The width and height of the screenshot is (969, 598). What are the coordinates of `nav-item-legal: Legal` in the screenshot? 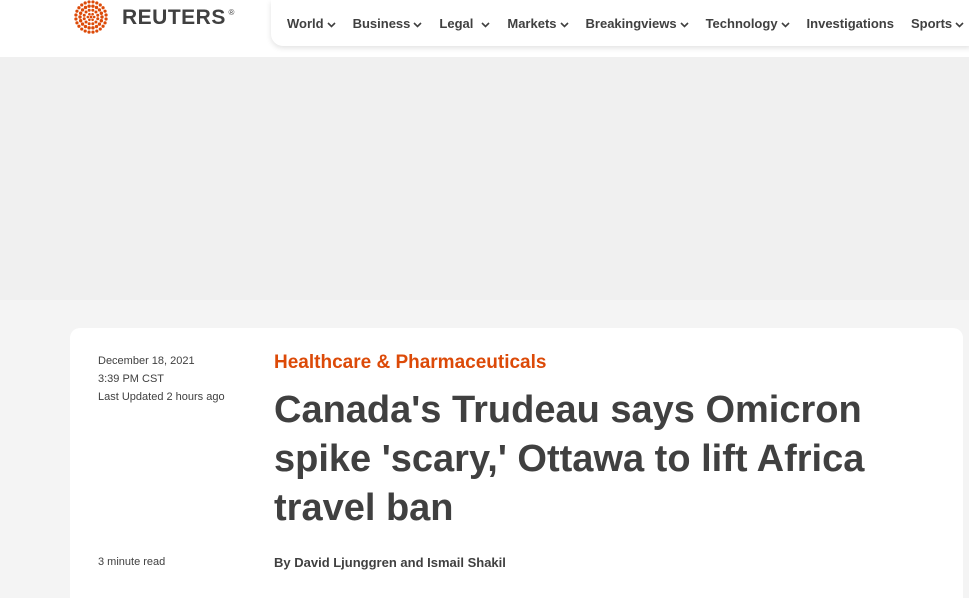 It's located at (464, 23).